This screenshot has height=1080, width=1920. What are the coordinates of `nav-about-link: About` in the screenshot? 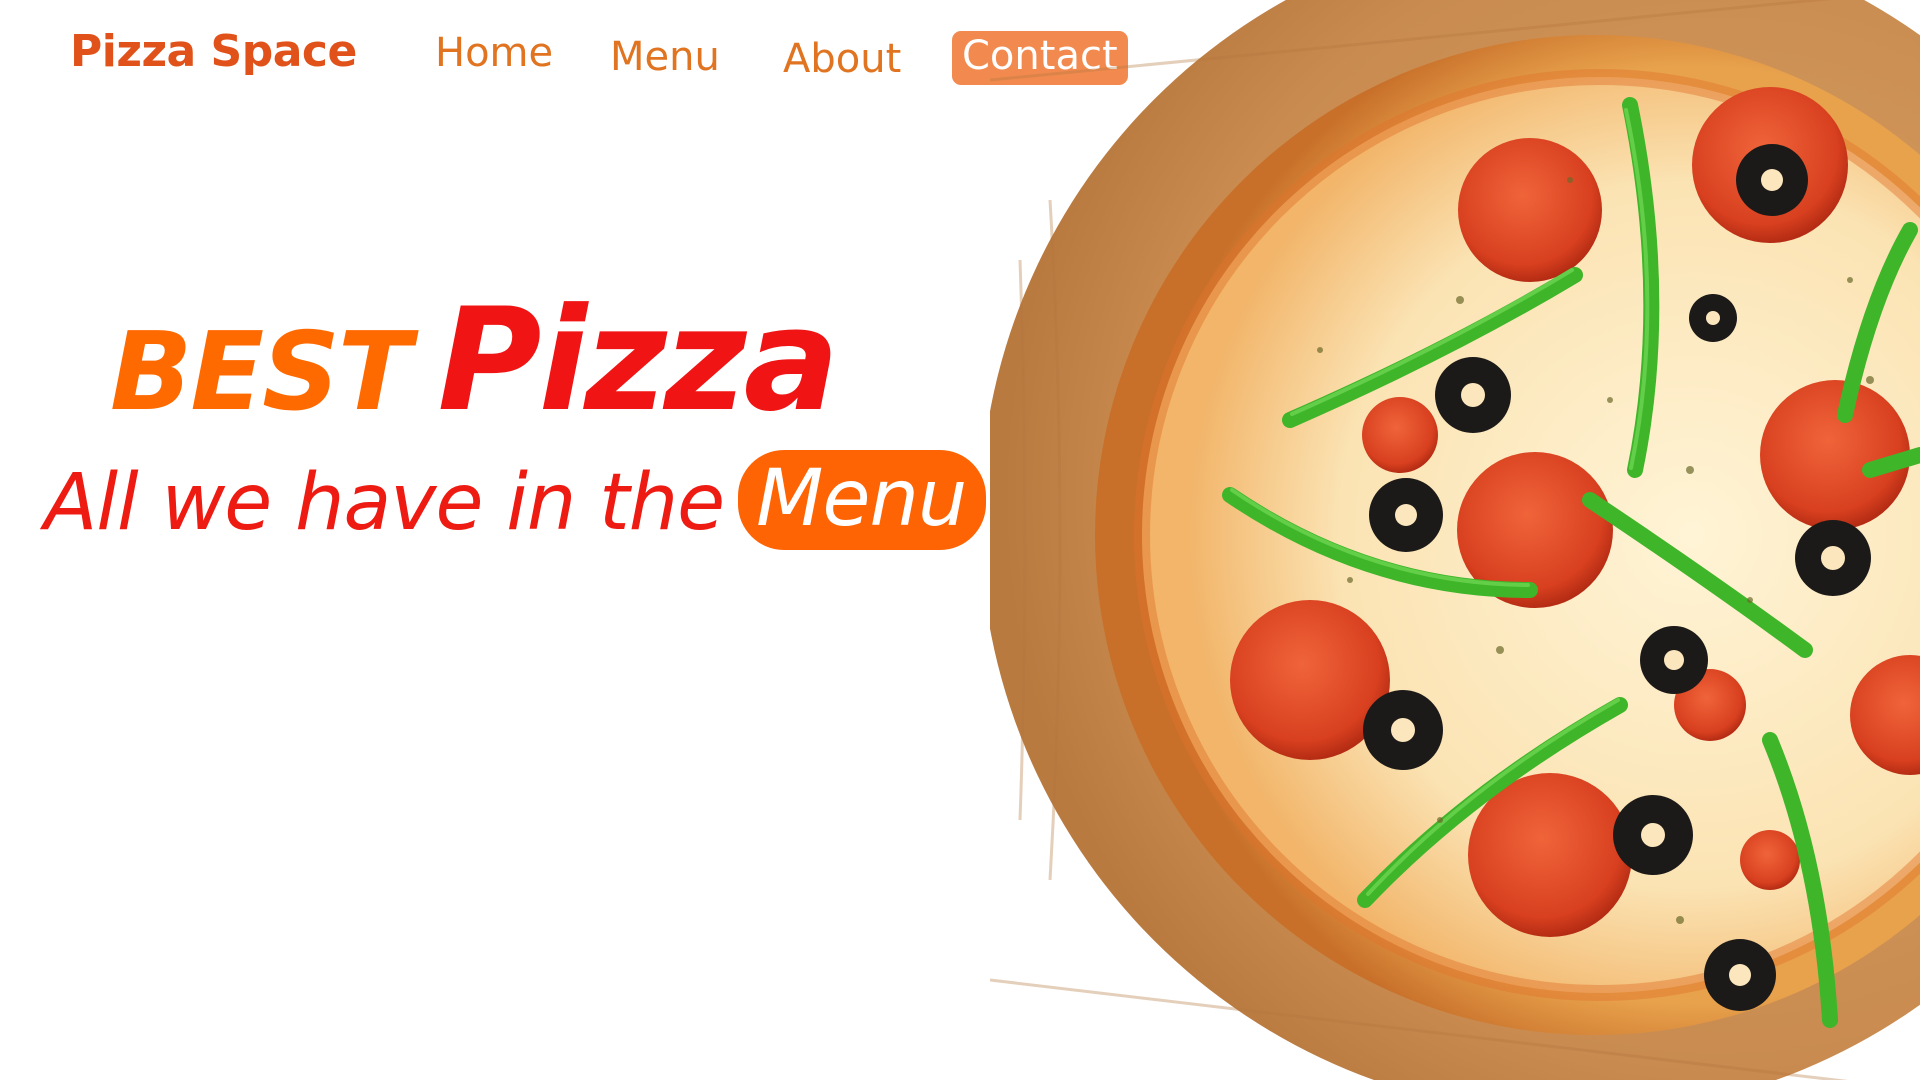 It's located at (842, 59).